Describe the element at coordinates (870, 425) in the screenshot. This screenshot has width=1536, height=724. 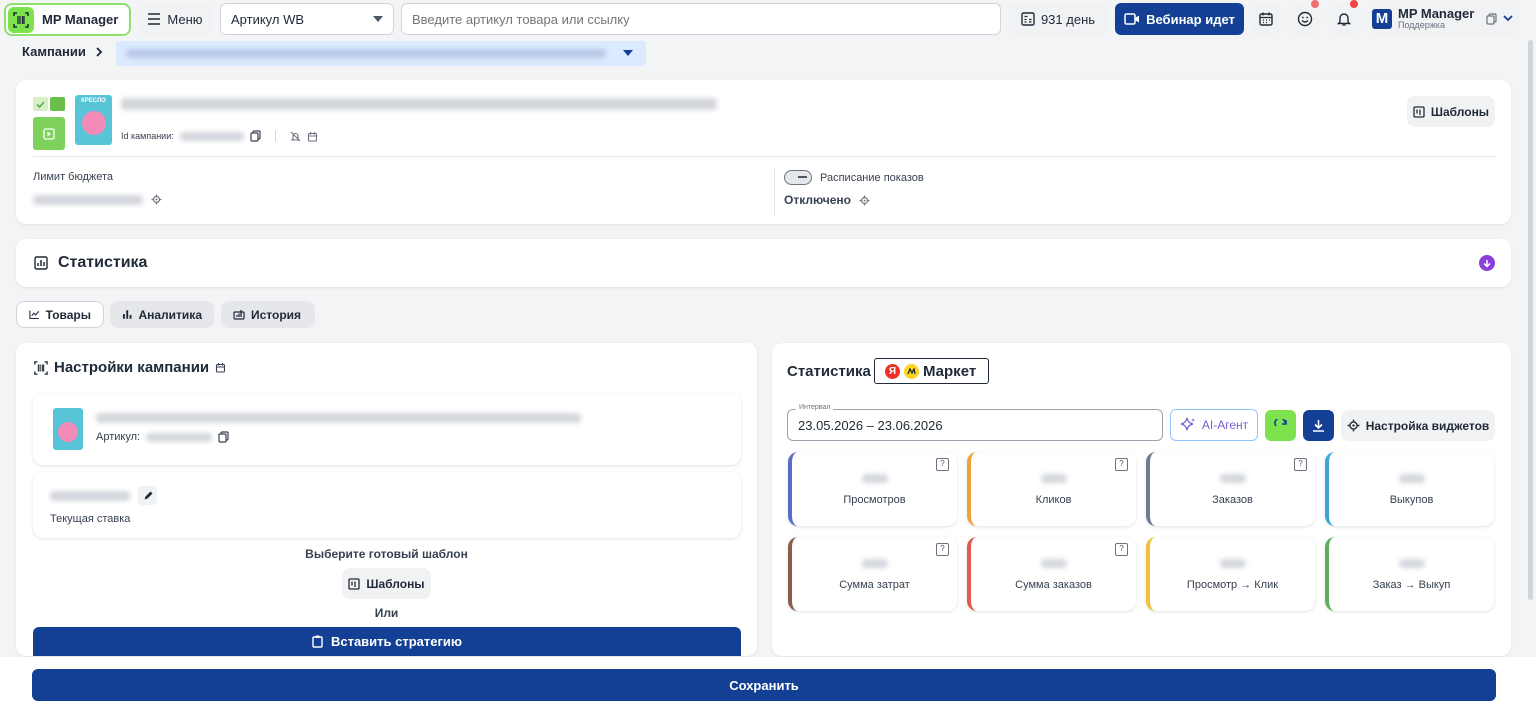
I see `interval-value: 23.05.2026 – 23.06.2026` at that location.